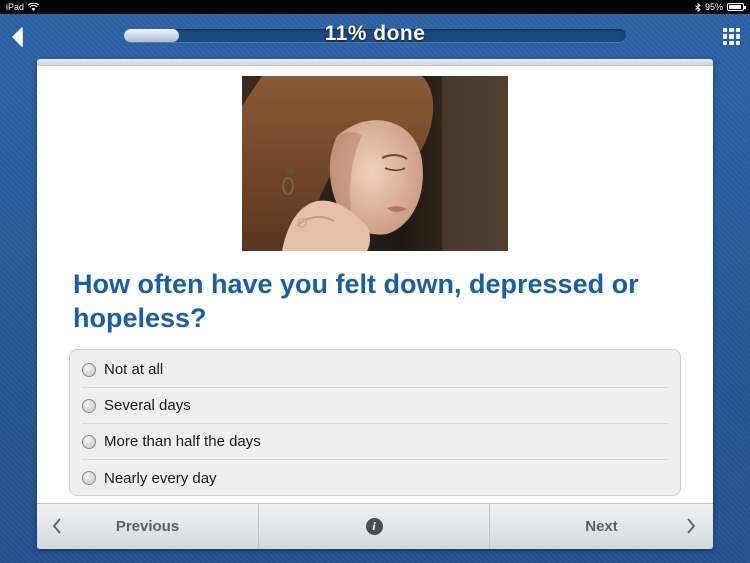 The height and width of the screenshot is (563, 750). I want to click on info-button: i, so click(374, 526).